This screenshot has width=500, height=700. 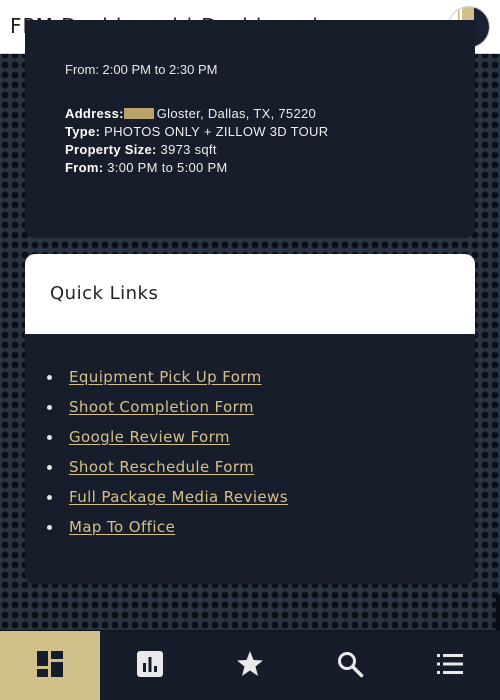 I want to click on bottom-navigation, so click(x=250, y=665).